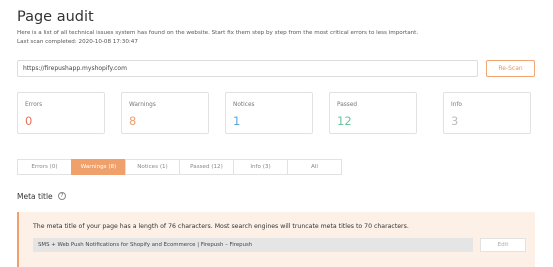  Describe the element at coordinates (503, 245) in the screenshot. I see `edit-button: Edit` at that location.